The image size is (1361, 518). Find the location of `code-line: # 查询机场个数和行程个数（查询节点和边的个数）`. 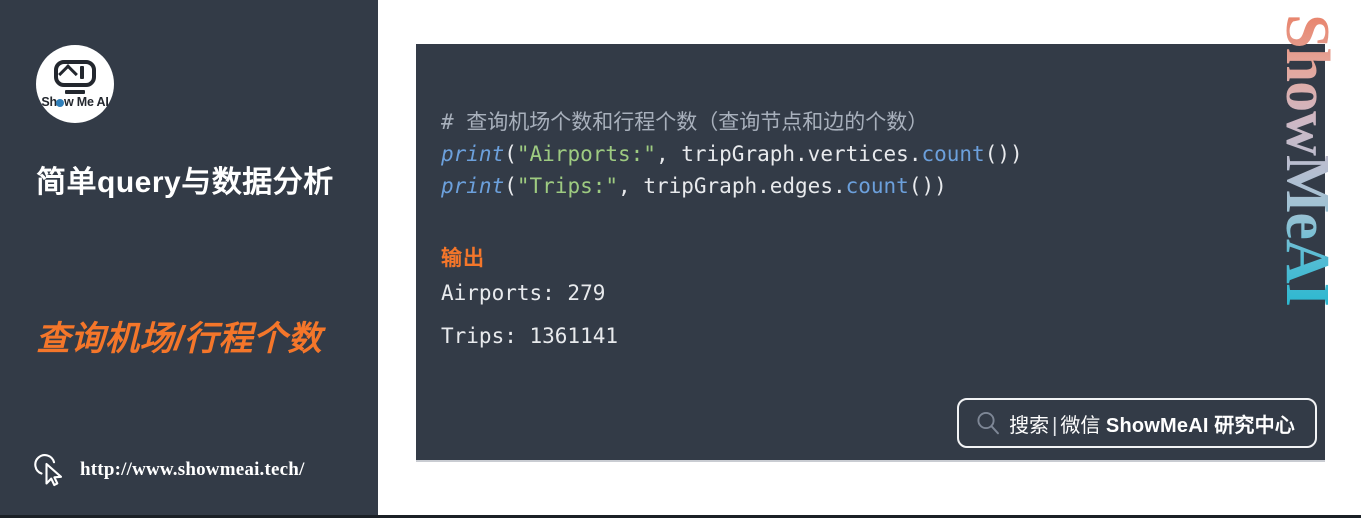

code-line: # 查询机场个数和行程个数（查询节点和边的个数） is located at coordinates (873, 122).